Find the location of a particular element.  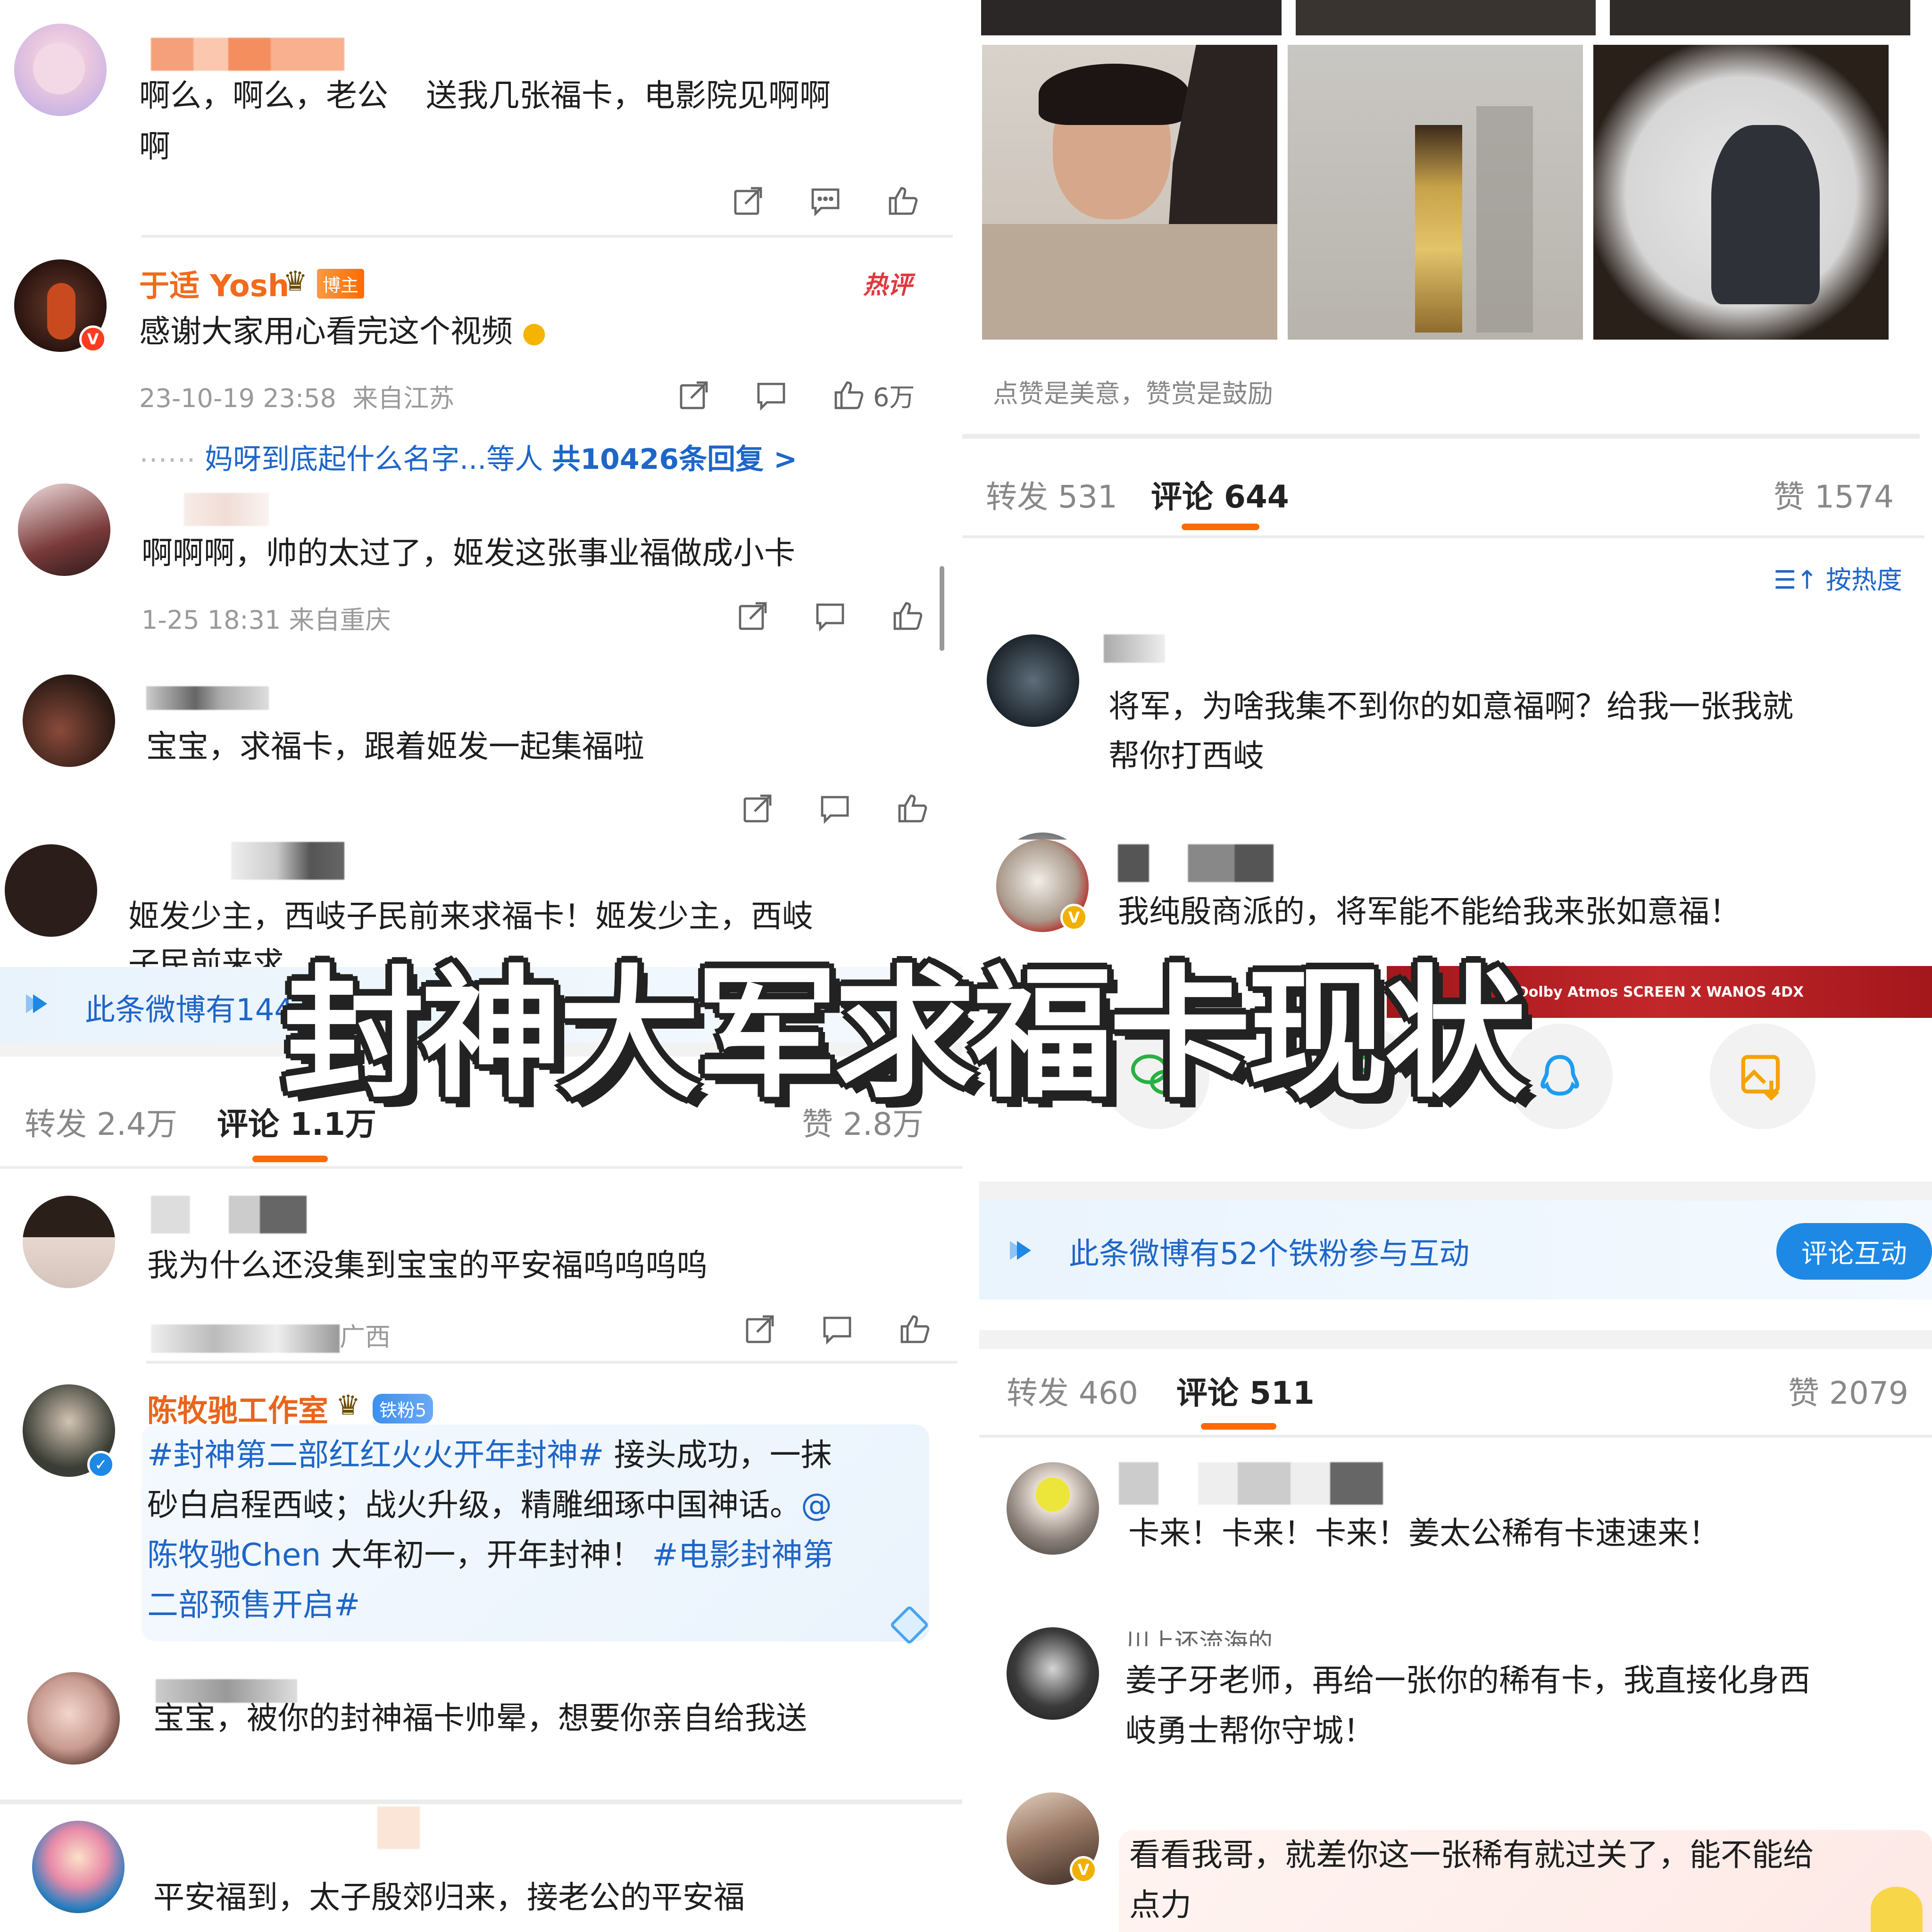

comment-text: 姜子牙老师，再给一张你的稀有卡，我直接化身西 is located at coordinates (1468, 1680).